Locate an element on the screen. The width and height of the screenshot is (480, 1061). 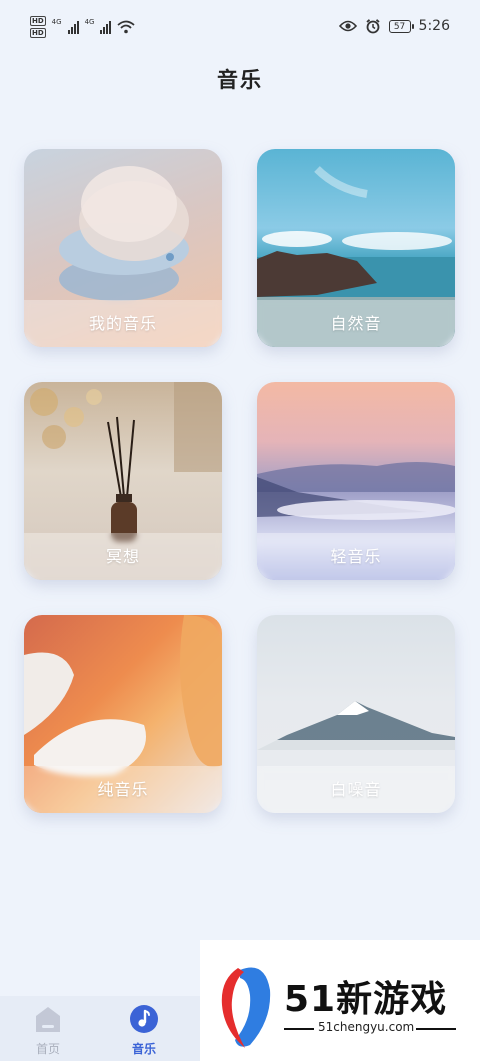
card-label: 自然音 is located at coordinates (356, 323).